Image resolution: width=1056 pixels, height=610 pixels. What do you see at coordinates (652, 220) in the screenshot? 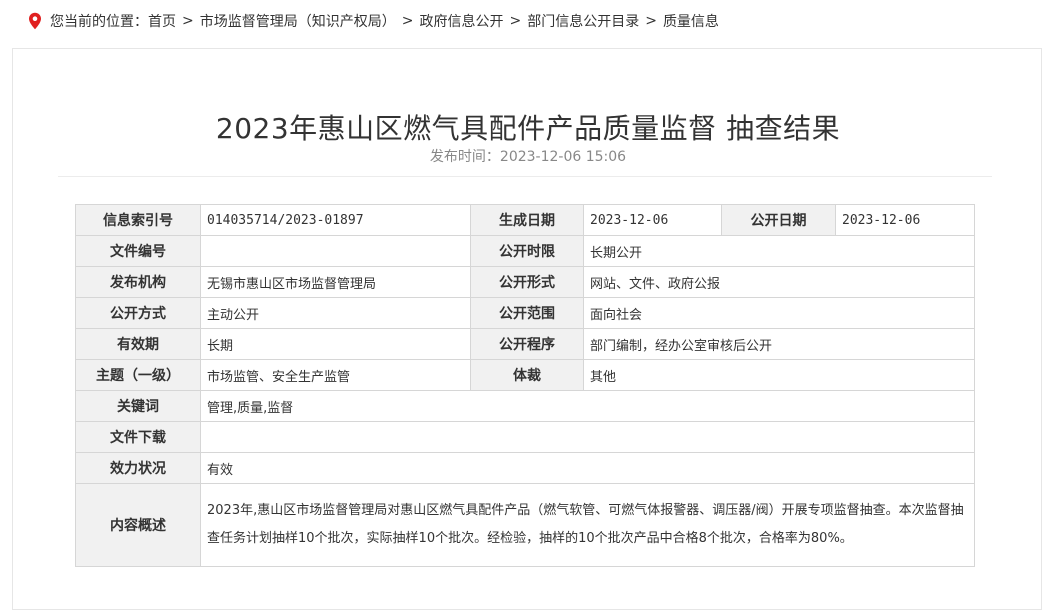
I see `created-date-value: 2023-12-06` at bounding box center [652, 220].